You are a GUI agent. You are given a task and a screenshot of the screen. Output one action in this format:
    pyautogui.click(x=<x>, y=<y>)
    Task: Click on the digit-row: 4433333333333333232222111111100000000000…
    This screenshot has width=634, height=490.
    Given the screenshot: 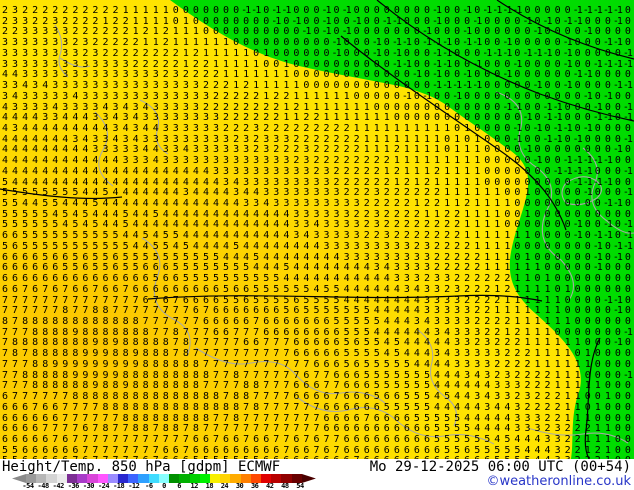 What is the action you would take?
    pyautogui.click(x=316, y=75)
    